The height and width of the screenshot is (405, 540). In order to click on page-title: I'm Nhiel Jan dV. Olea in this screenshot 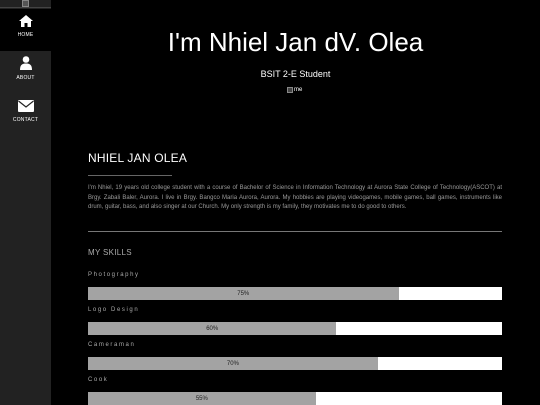, I will do `click(295, 42)`.